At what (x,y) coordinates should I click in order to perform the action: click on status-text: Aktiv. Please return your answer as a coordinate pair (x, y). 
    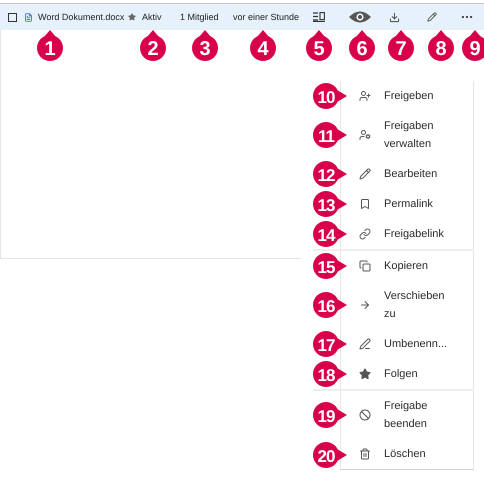
    Looking at the image, I should click on (152, 17).